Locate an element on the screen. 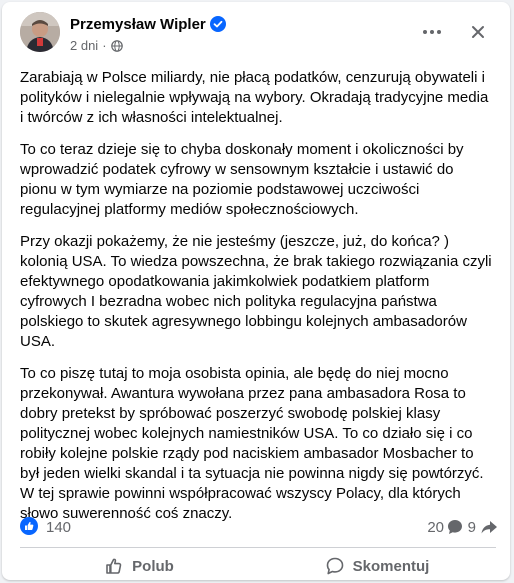 The image size is (514, 583). comment-bubble-icon is located at coordinates (455, 527).